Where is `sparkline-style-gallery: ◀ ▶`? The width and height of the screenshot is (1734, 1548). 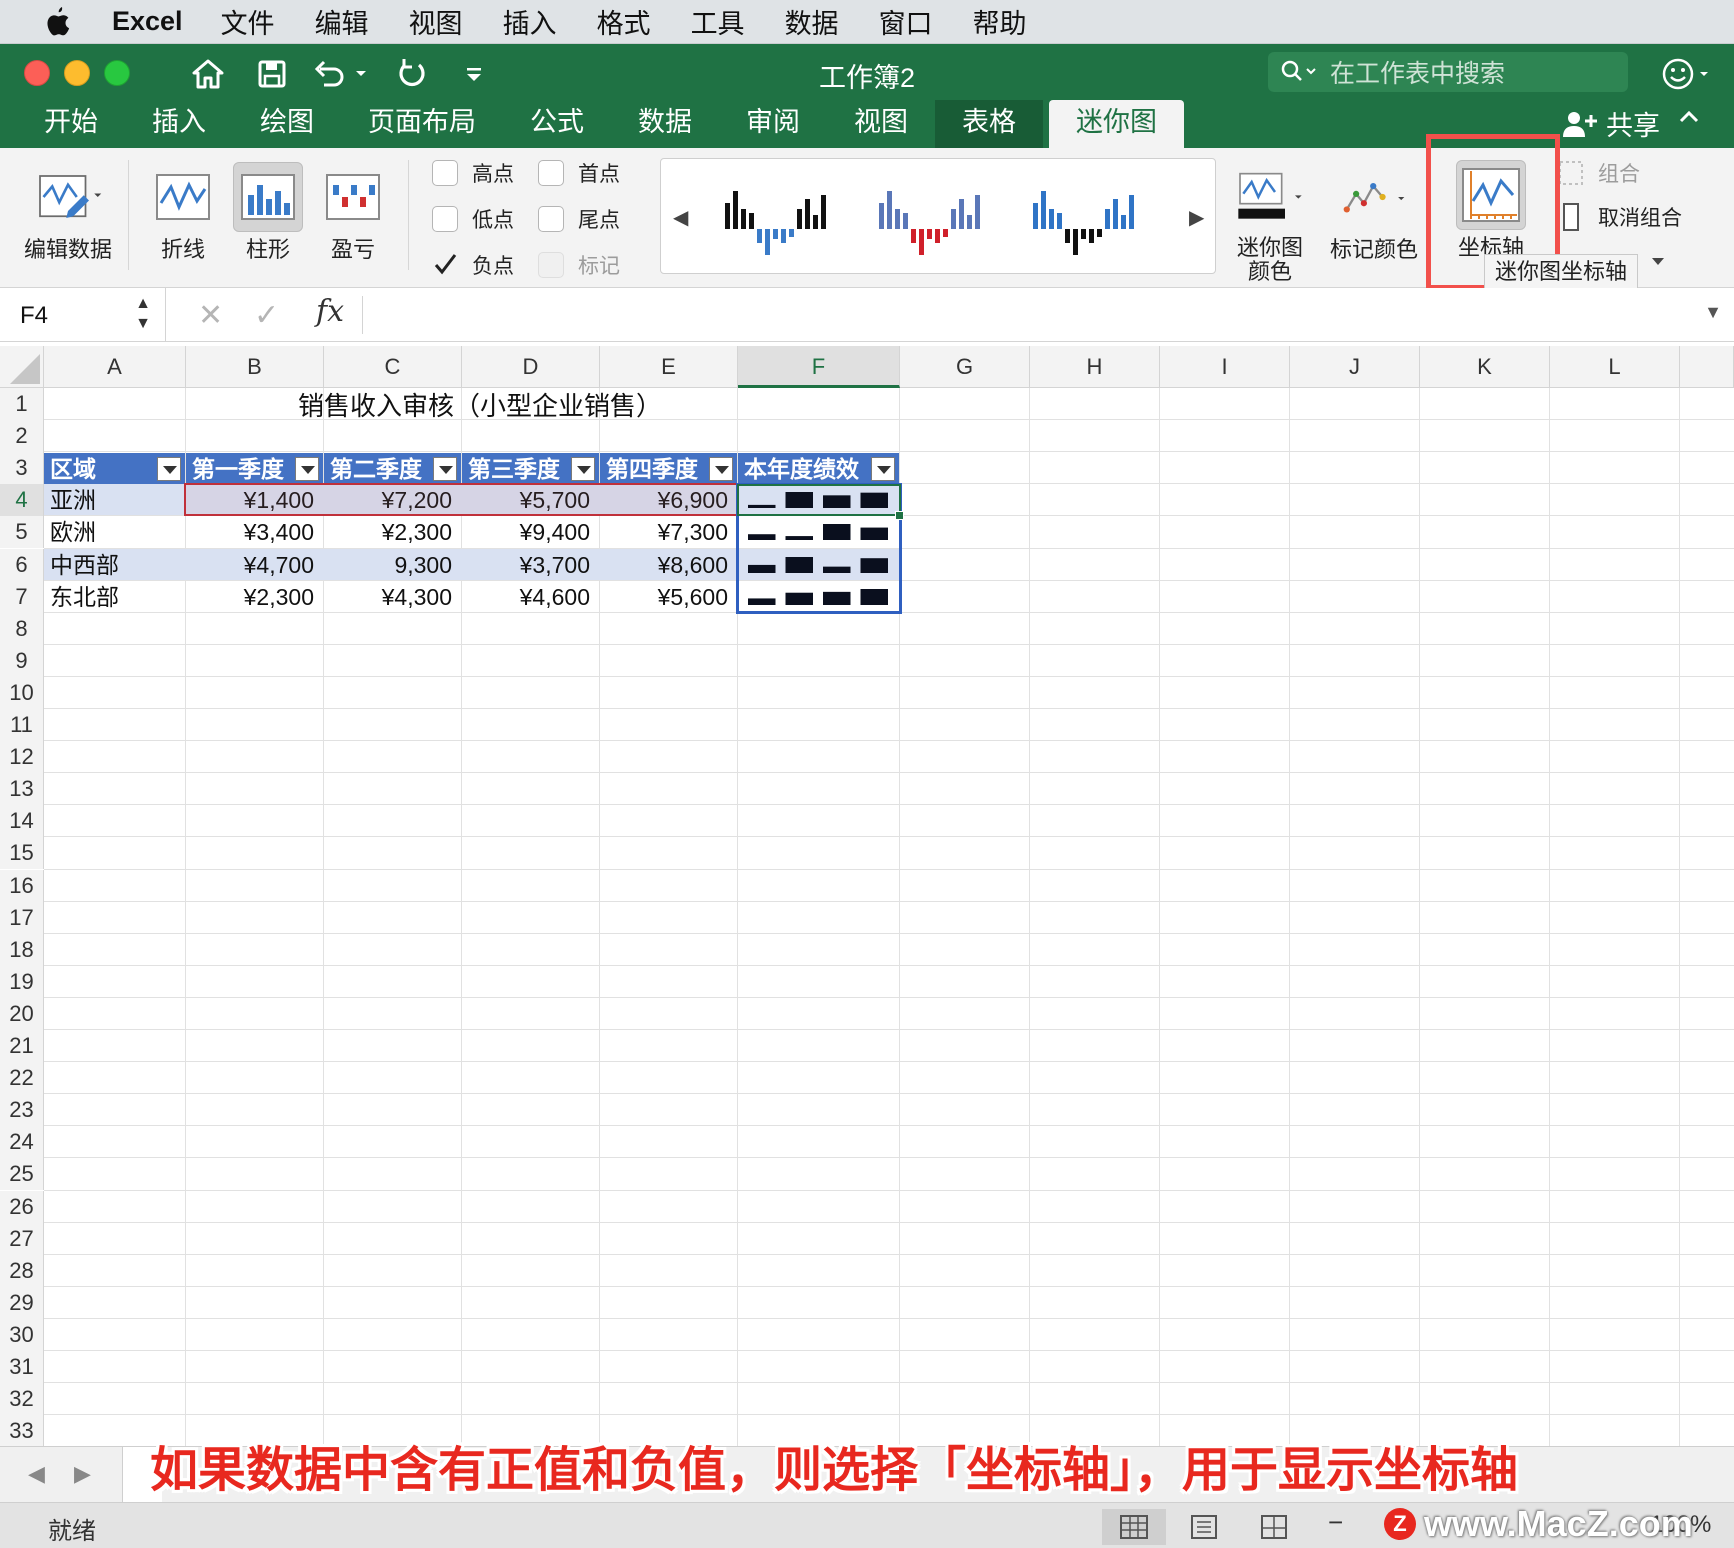
sparkline-style-gallery: ◀ ▶ is located at coordinates (938, 216).